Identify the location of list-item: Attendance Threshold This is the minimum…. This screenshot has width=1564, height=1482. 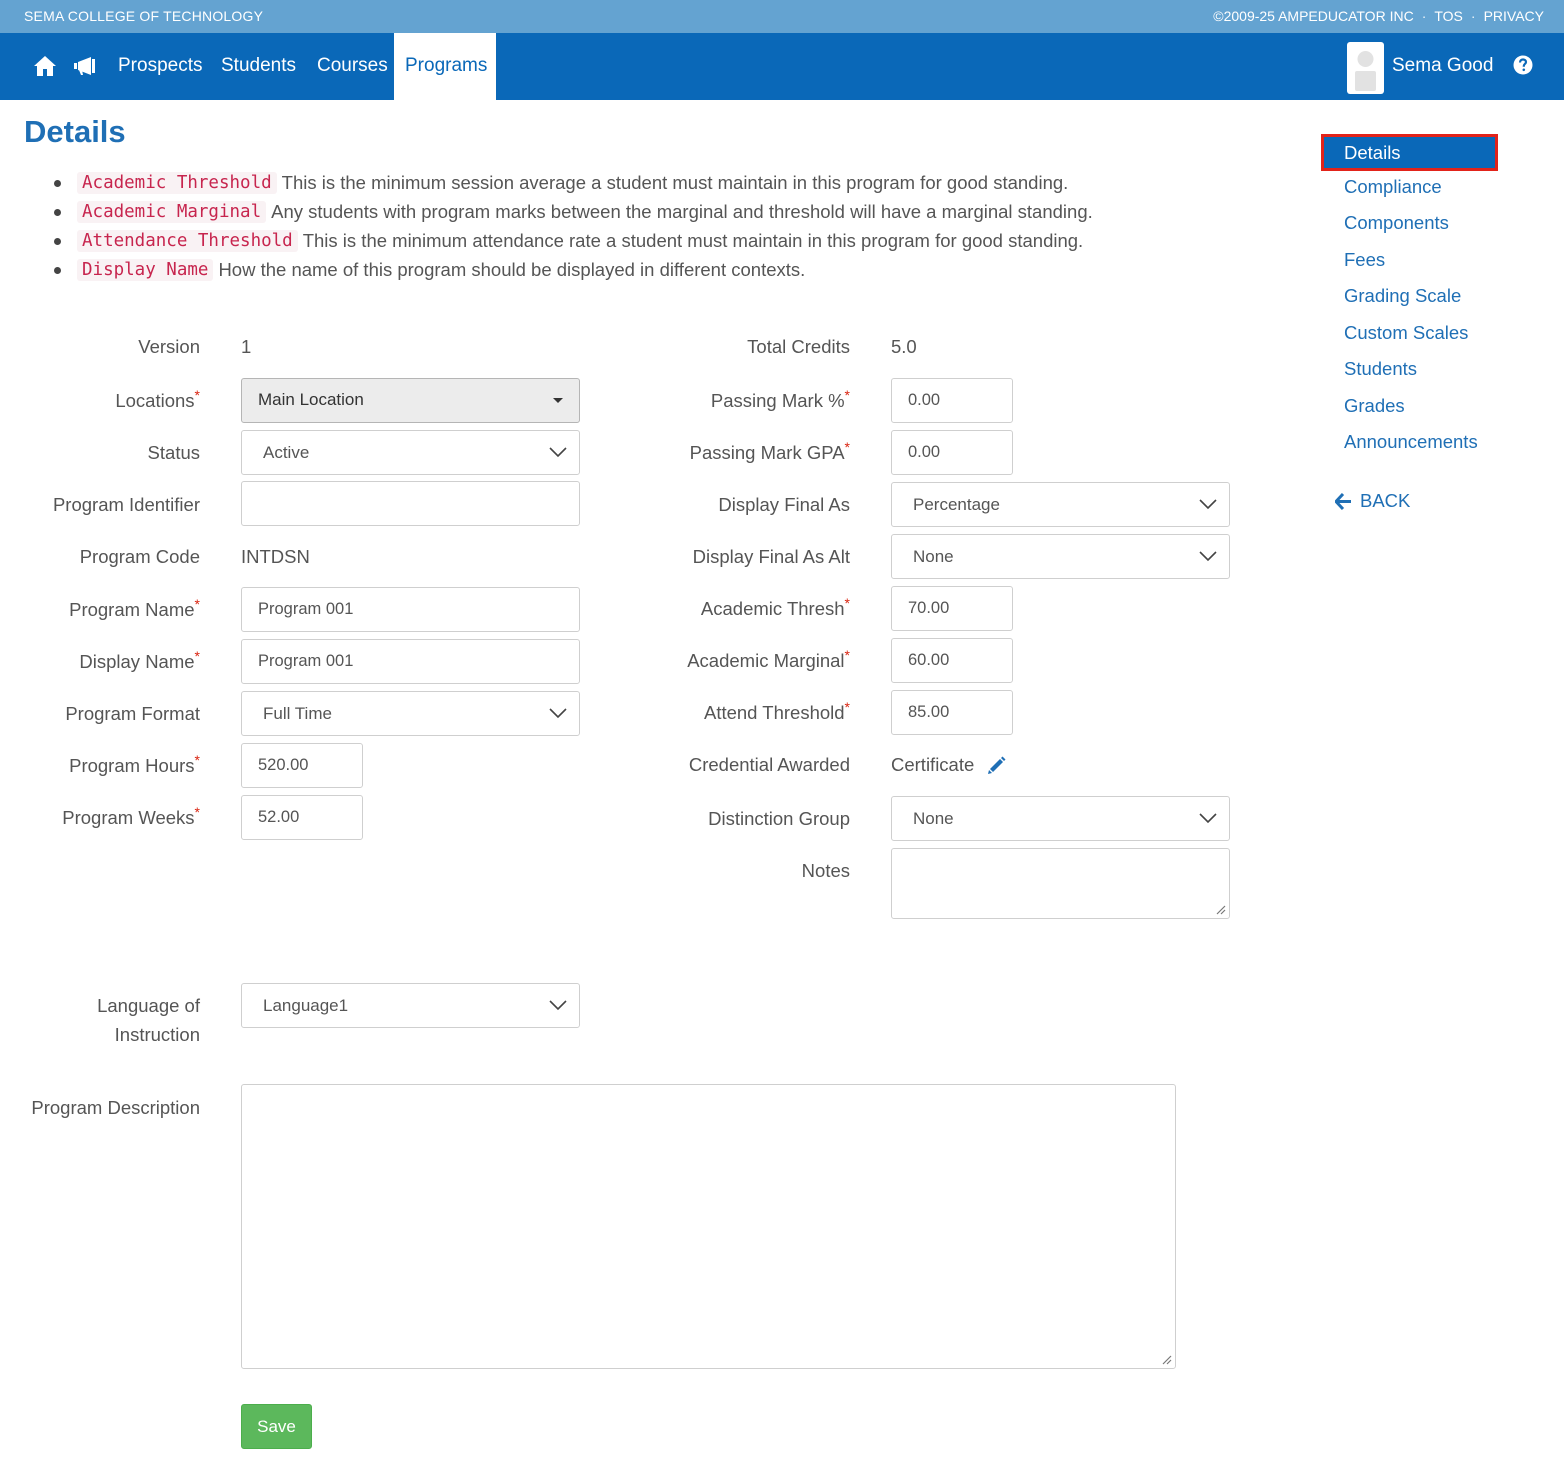
(573, 240).